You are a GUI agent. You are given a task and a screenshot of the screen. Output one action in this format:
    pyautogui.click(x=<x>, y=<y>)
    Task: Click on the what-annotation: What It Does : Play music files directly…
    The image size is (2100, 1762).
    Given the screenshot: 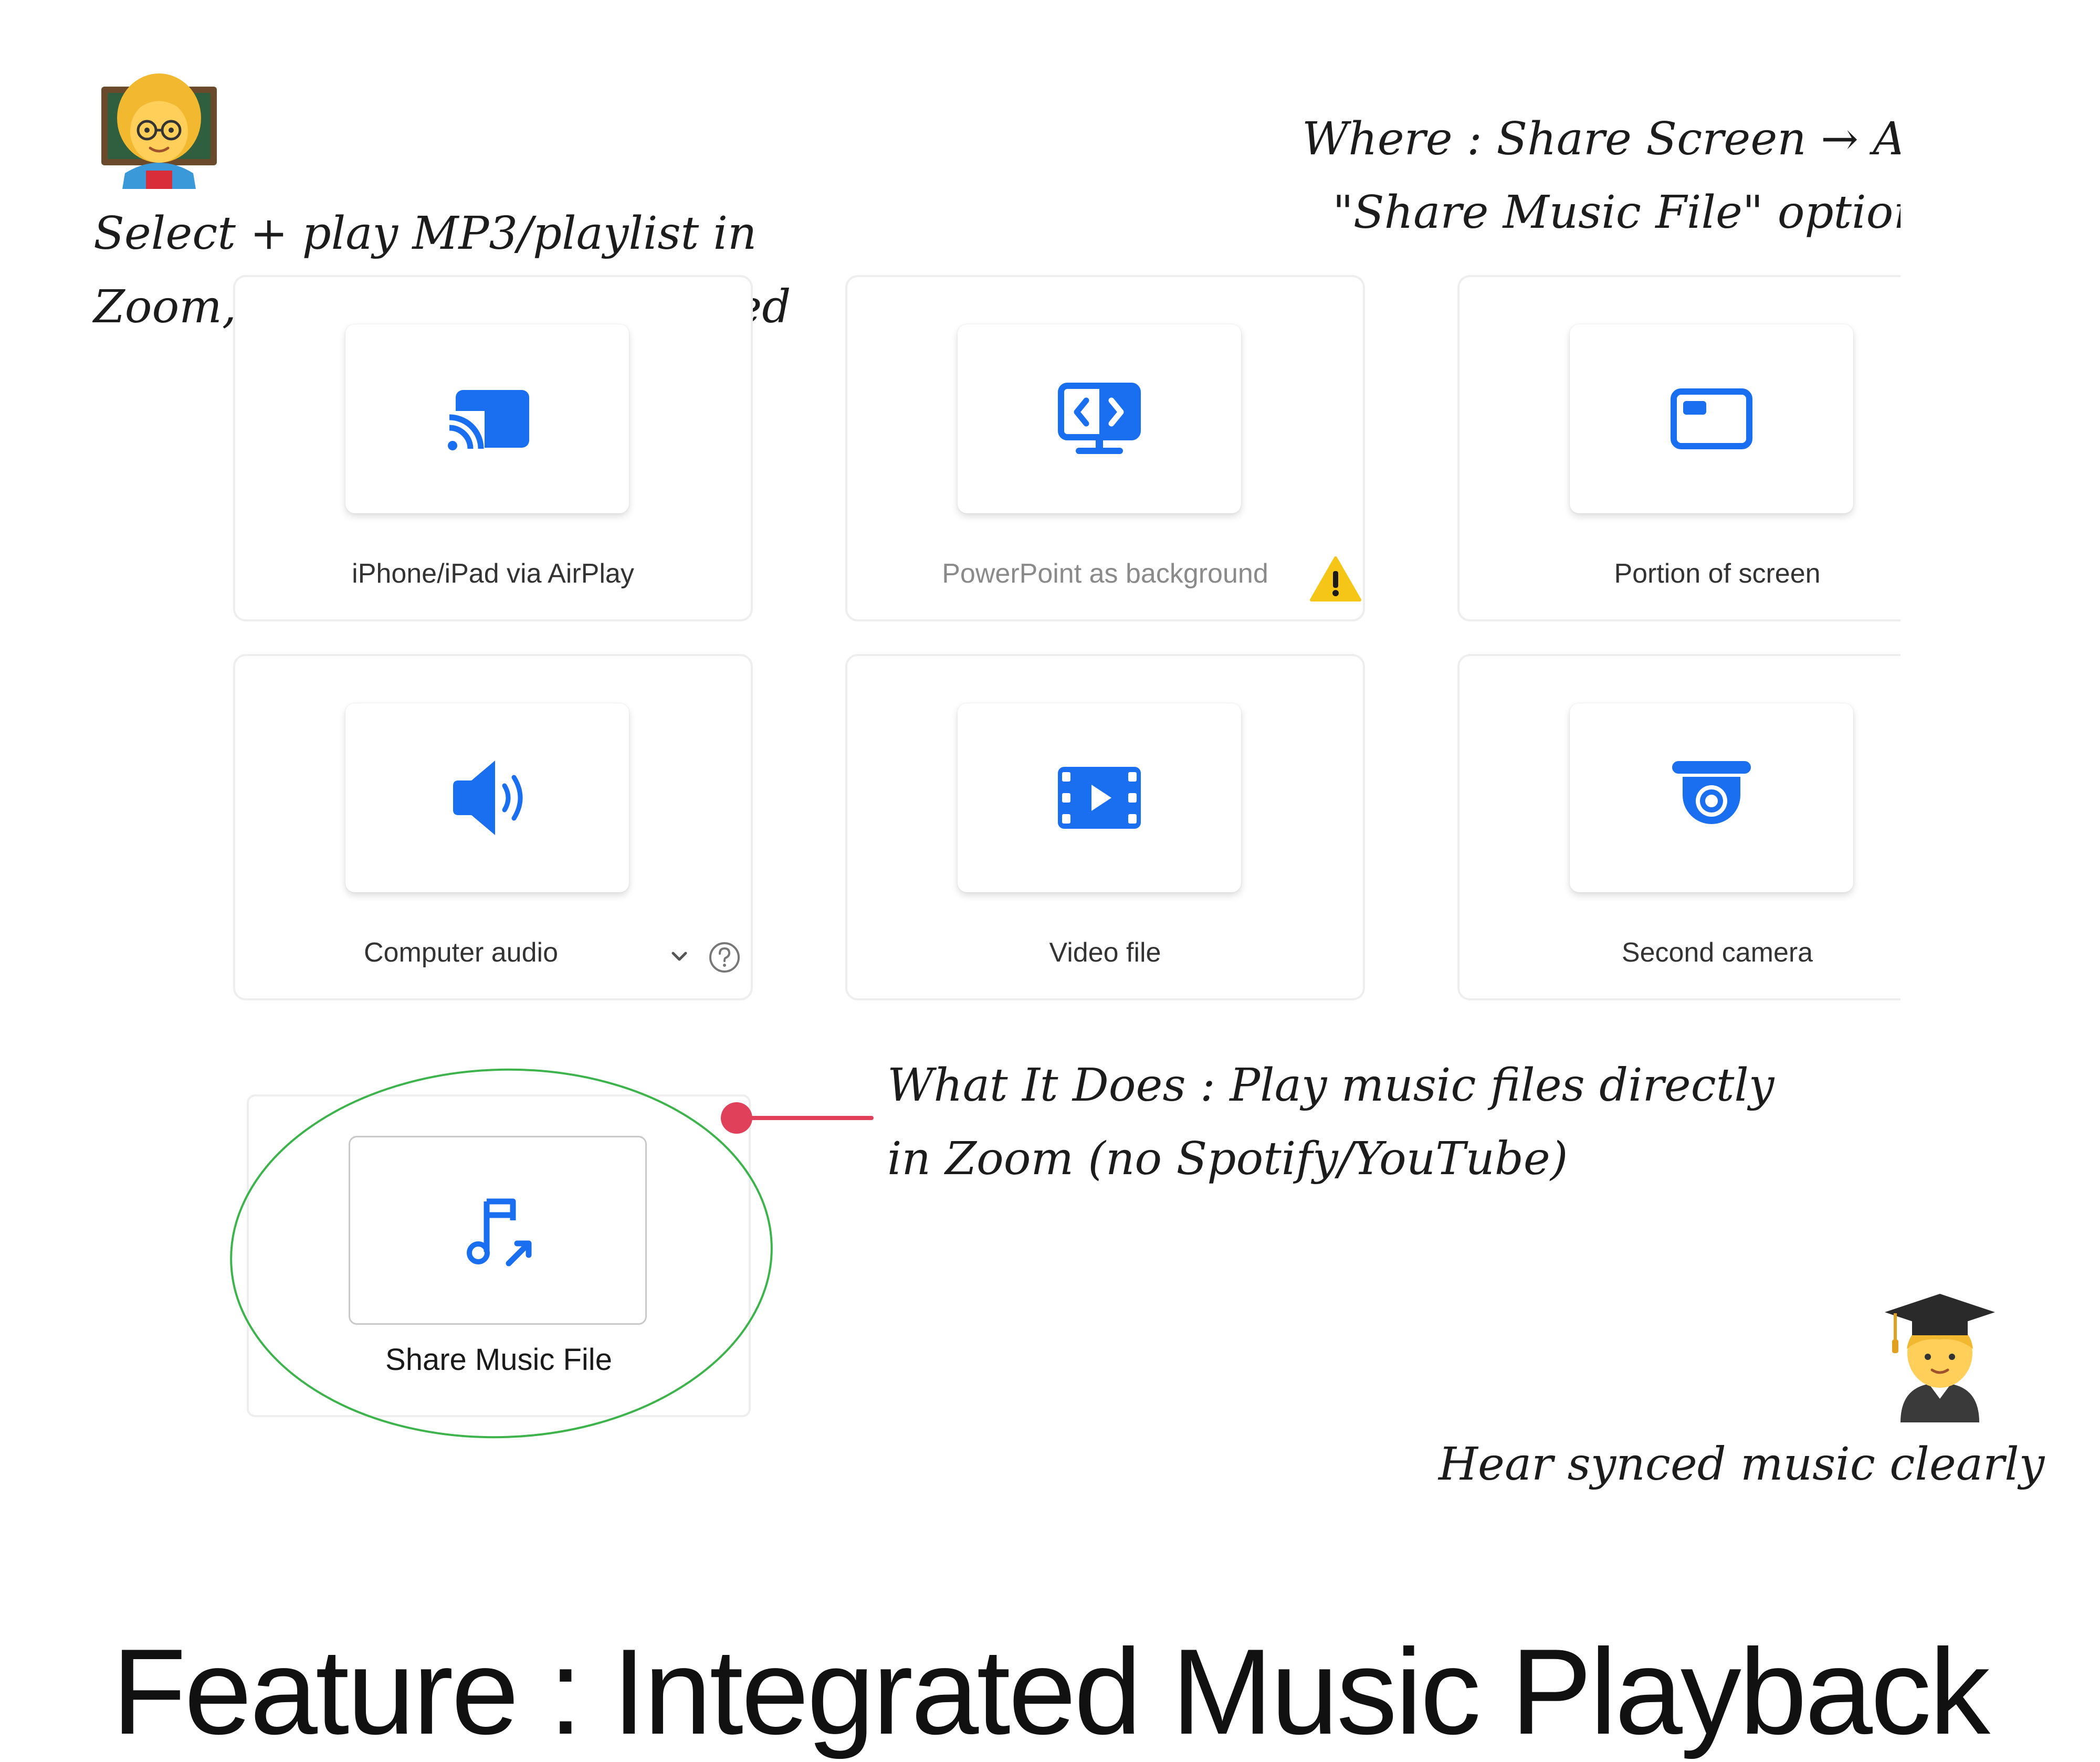 What is the action you would take?
    pyautogui.click(x=1330, y=1122)
    